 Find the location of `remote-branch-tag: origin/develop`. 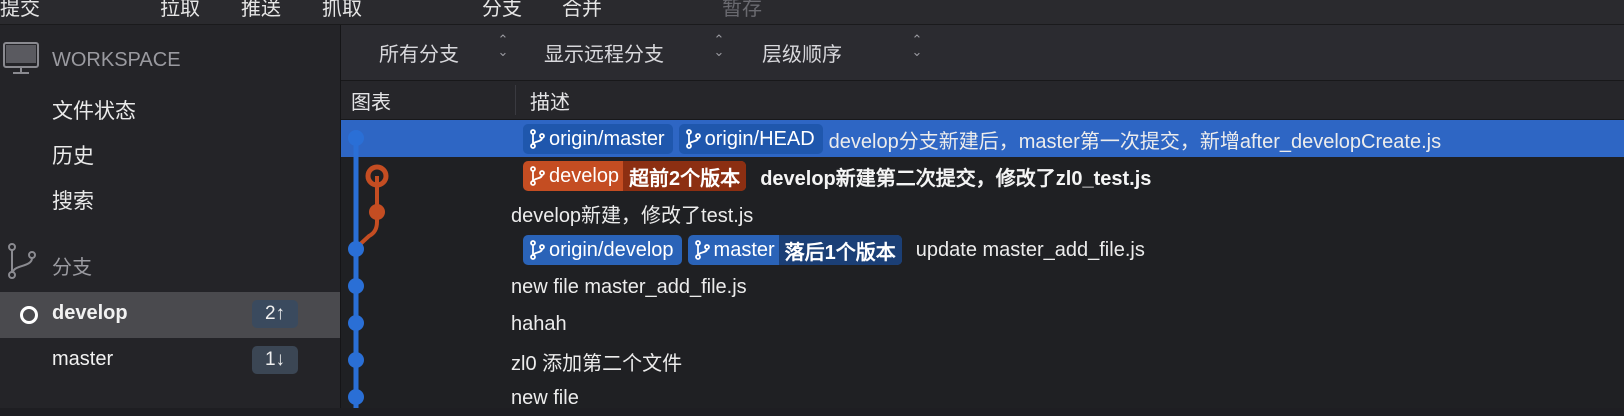

remote-branch-tag: origin/develop is located at coordinates (602, 250).